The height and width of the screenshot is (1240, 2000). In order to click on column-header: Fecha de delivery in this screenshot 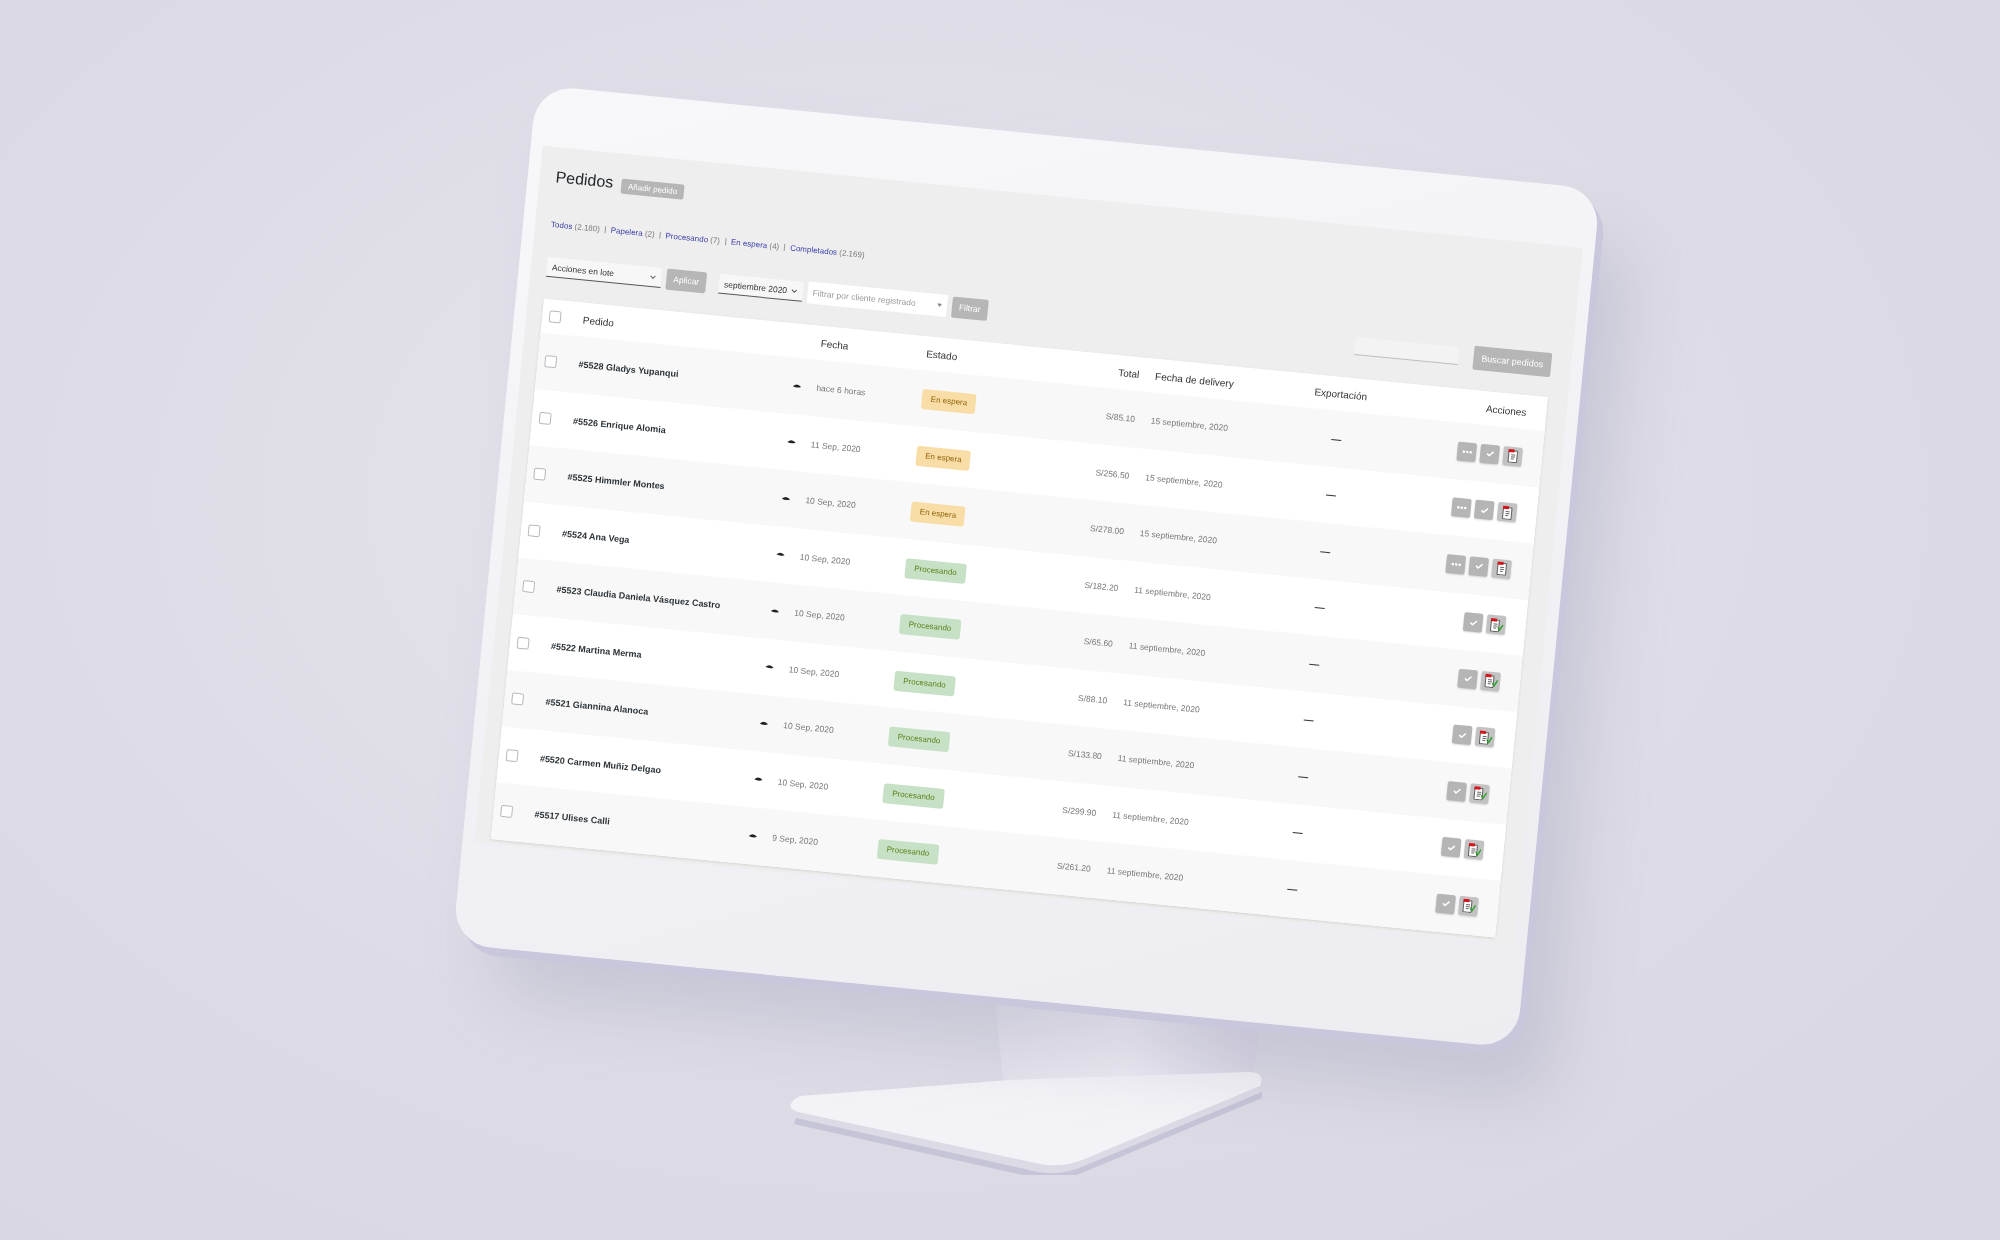, I will do `click(1194, 379)`.